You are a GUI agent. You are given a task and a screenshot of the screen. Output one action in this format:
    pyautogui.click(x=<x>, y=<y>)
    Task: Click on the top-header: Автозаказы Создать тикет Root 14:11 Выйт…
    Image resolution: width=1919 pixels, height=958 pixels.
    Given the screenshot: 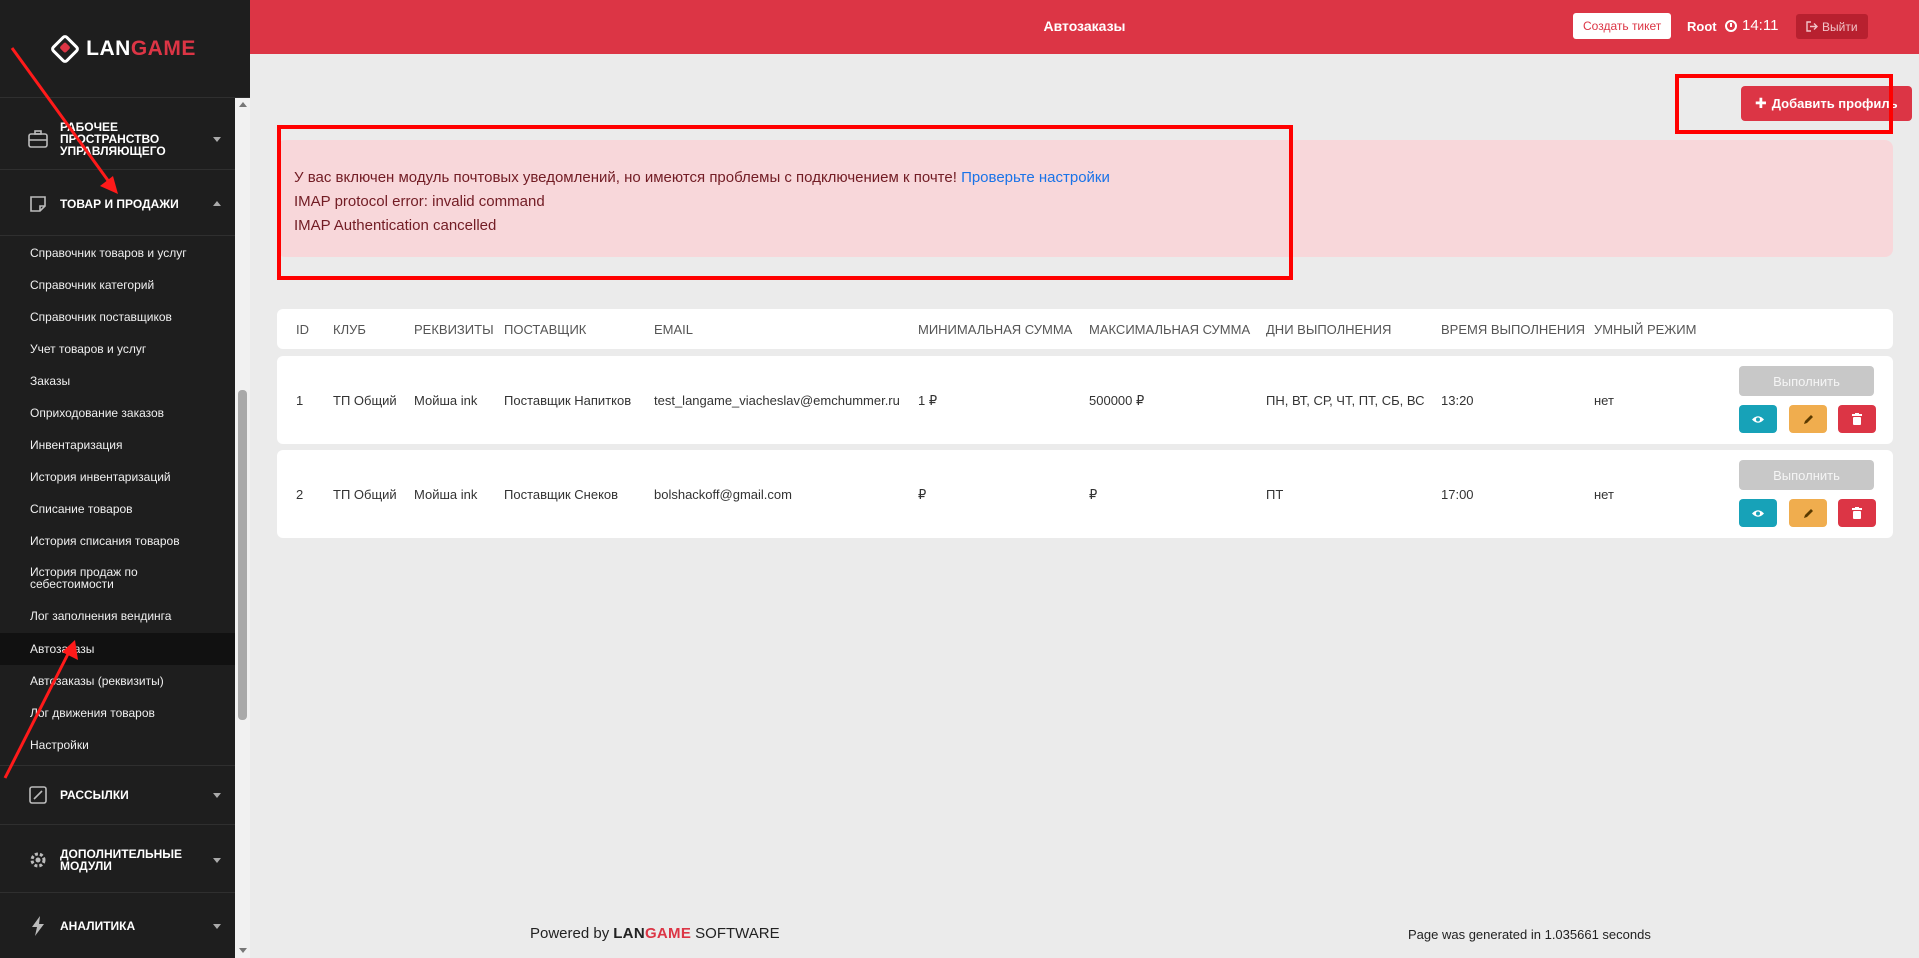 What is the action you would take?
    pyautogui.click(x=1084, y=27)
    